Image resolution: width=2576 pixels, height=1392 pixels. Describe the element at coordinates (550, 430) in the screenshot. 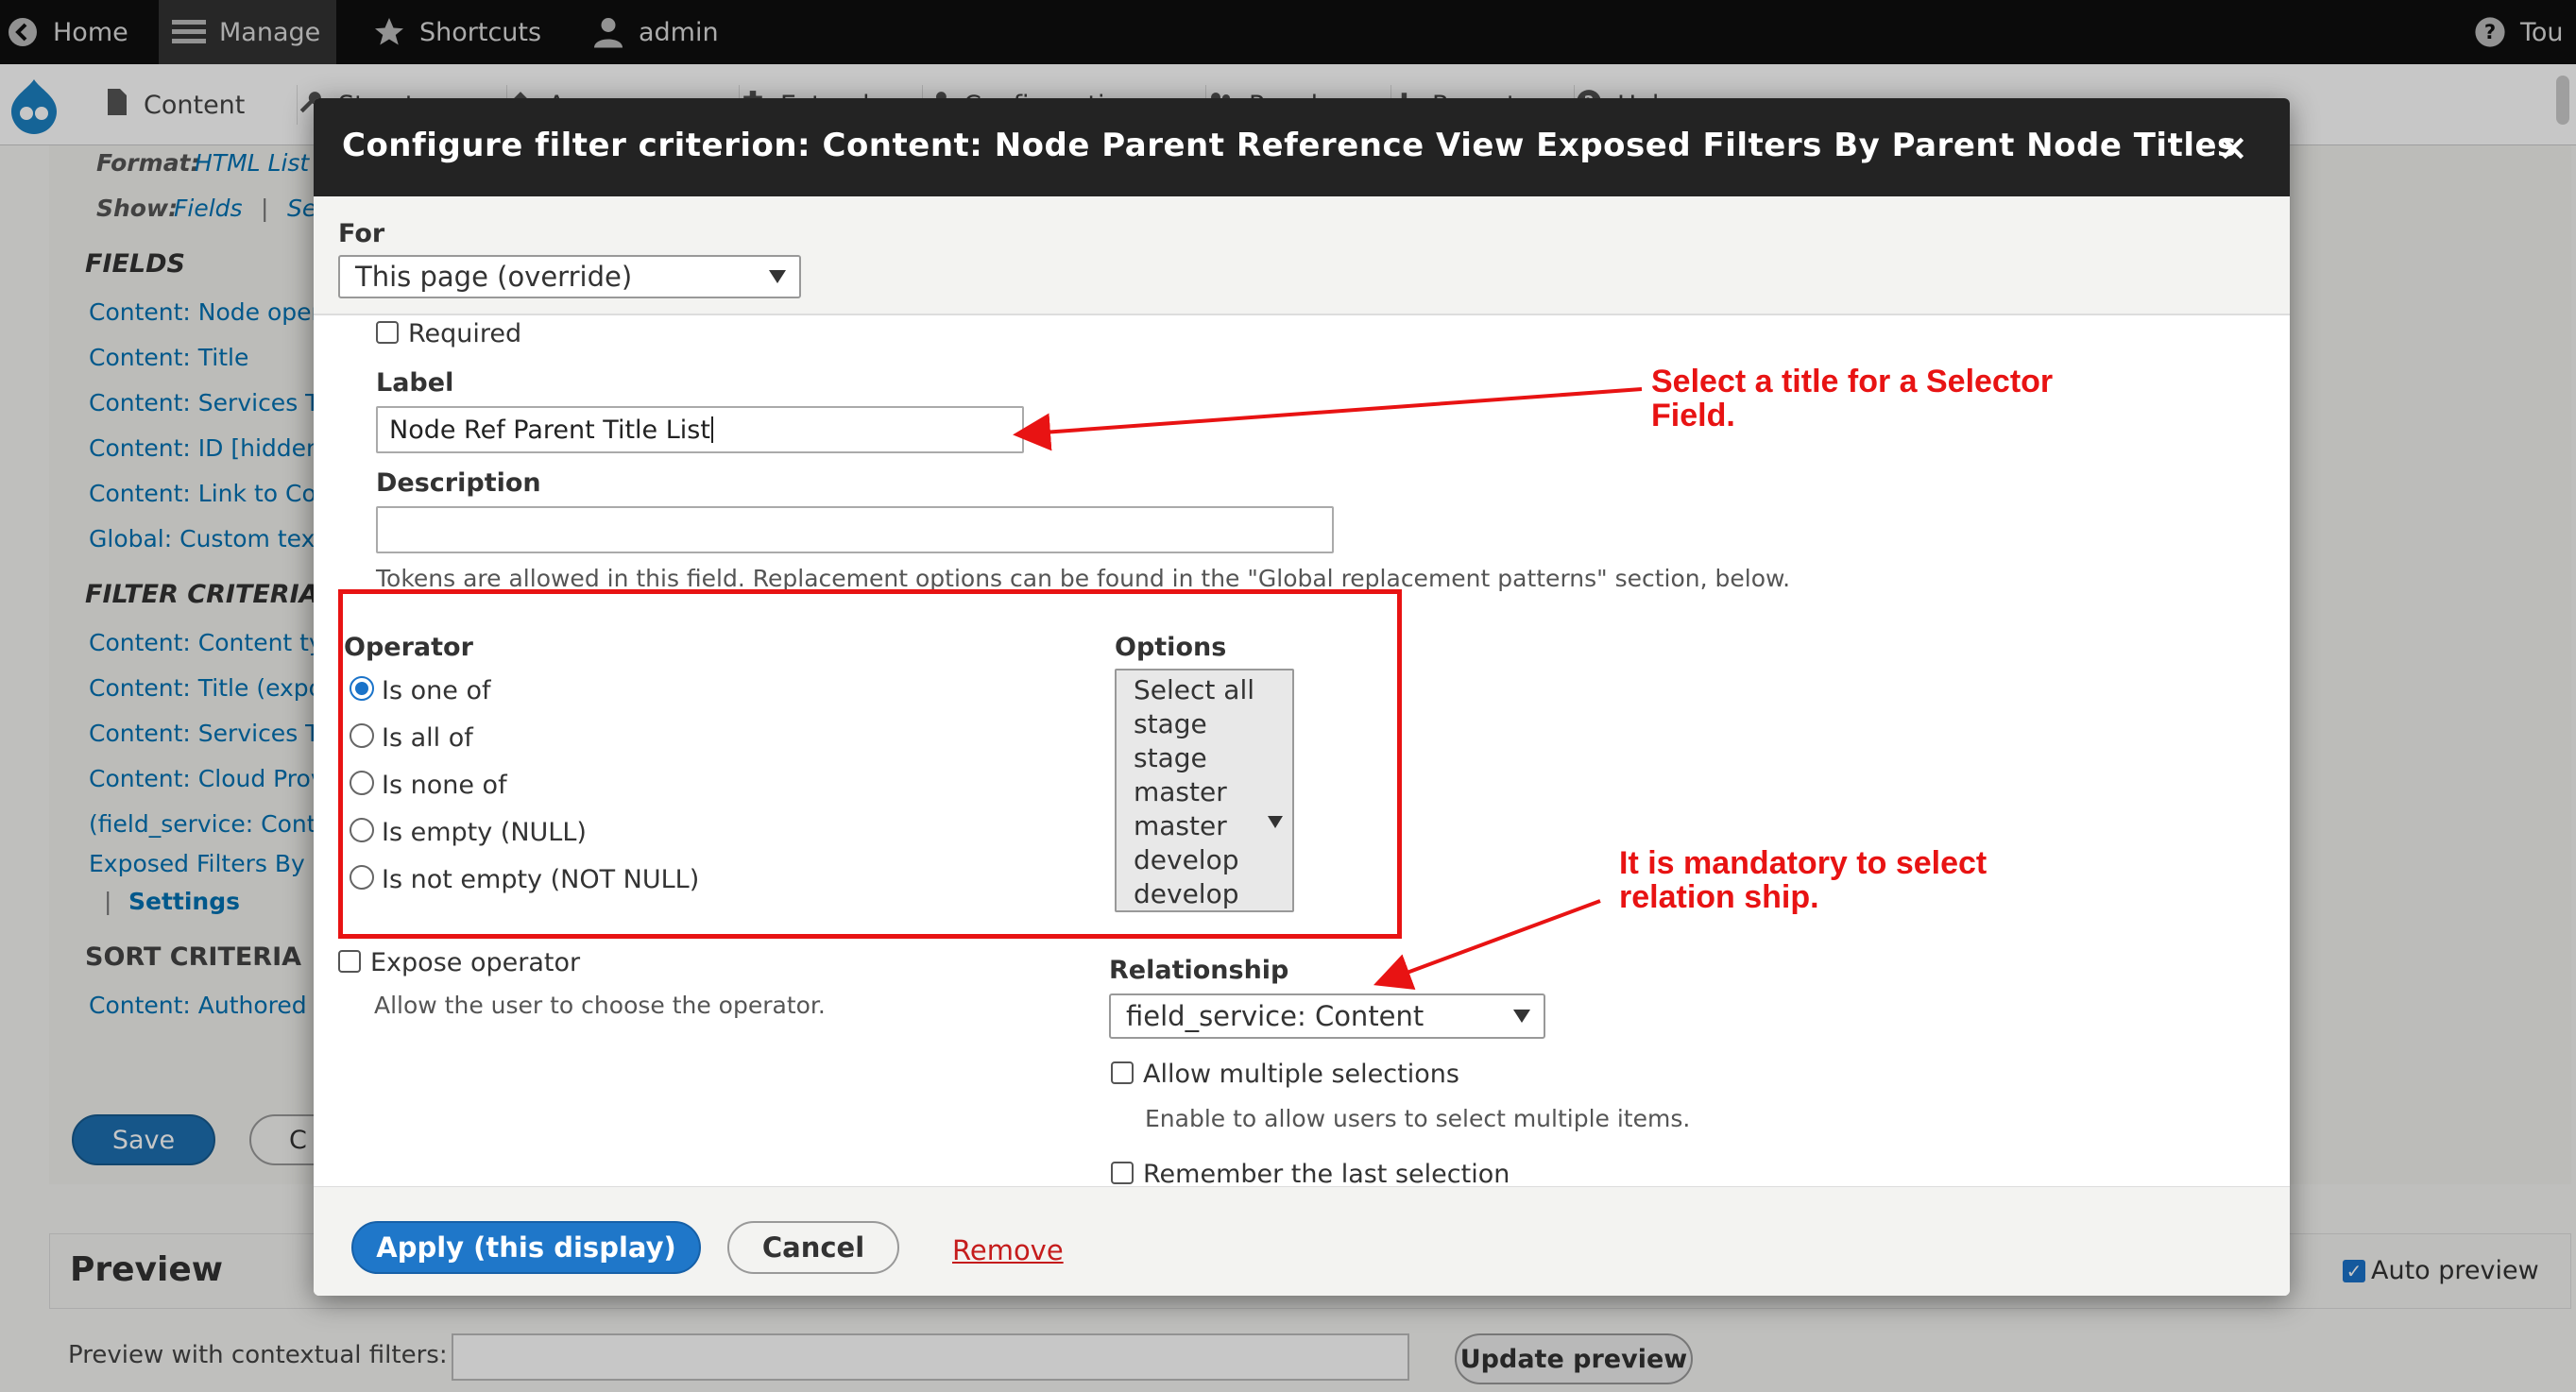

I see `label-input-value: Node Ref Parent Title List` at that location.